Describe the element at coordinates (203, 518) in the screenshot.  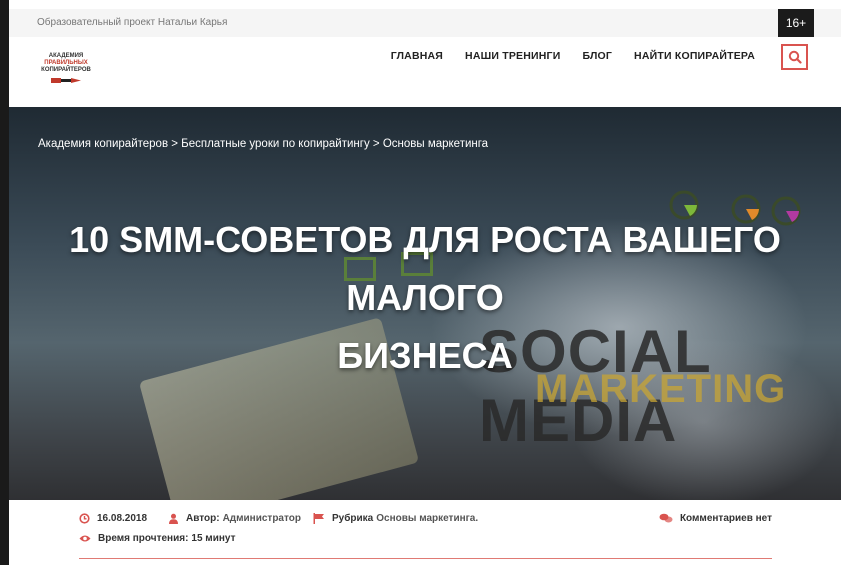
I see `author-label: Автор:` at that location.